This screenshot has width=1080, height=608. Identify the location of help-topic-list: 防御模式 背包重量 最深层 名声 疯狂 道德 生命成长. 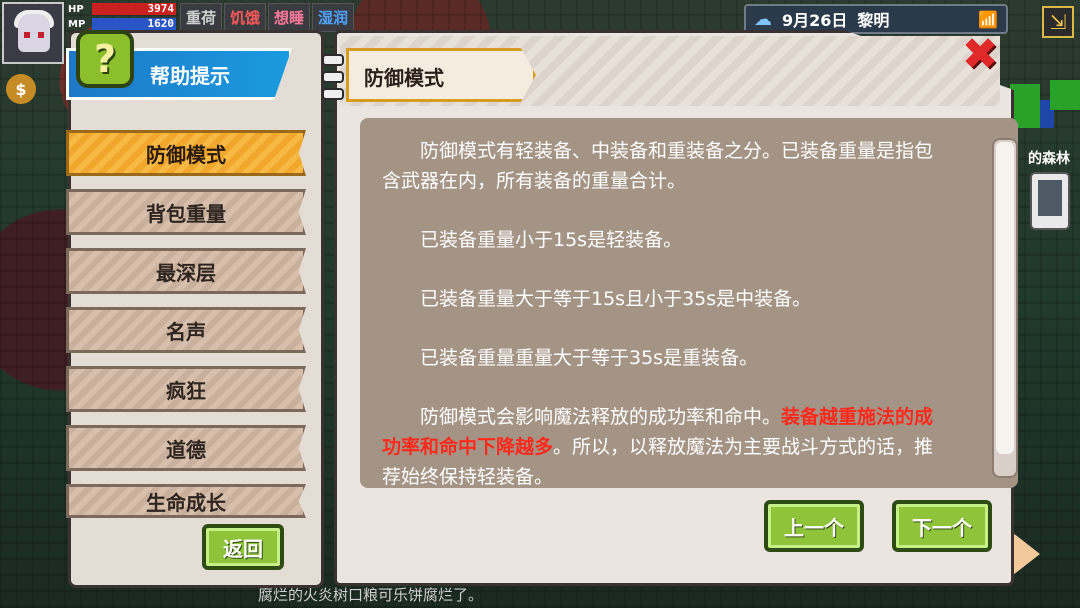
(186, 330).